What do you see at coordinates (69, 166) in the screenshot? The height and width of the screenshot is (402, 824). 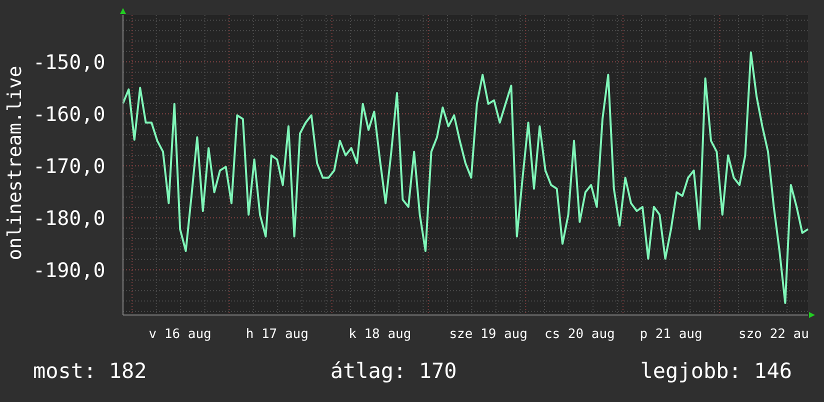 I see `y-tick-label: -170,0` at bounding box center [69, 166].